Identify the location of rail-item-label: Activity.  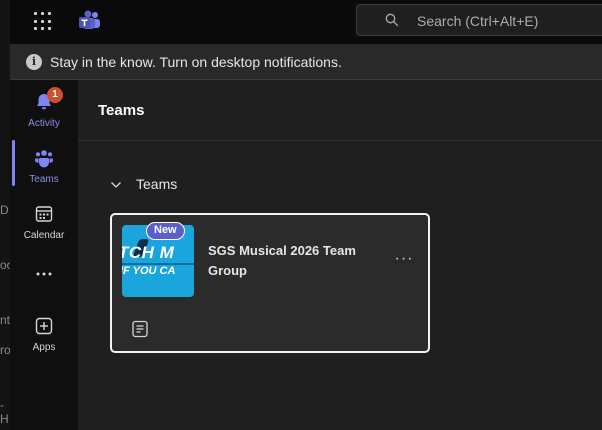
(44, 123).